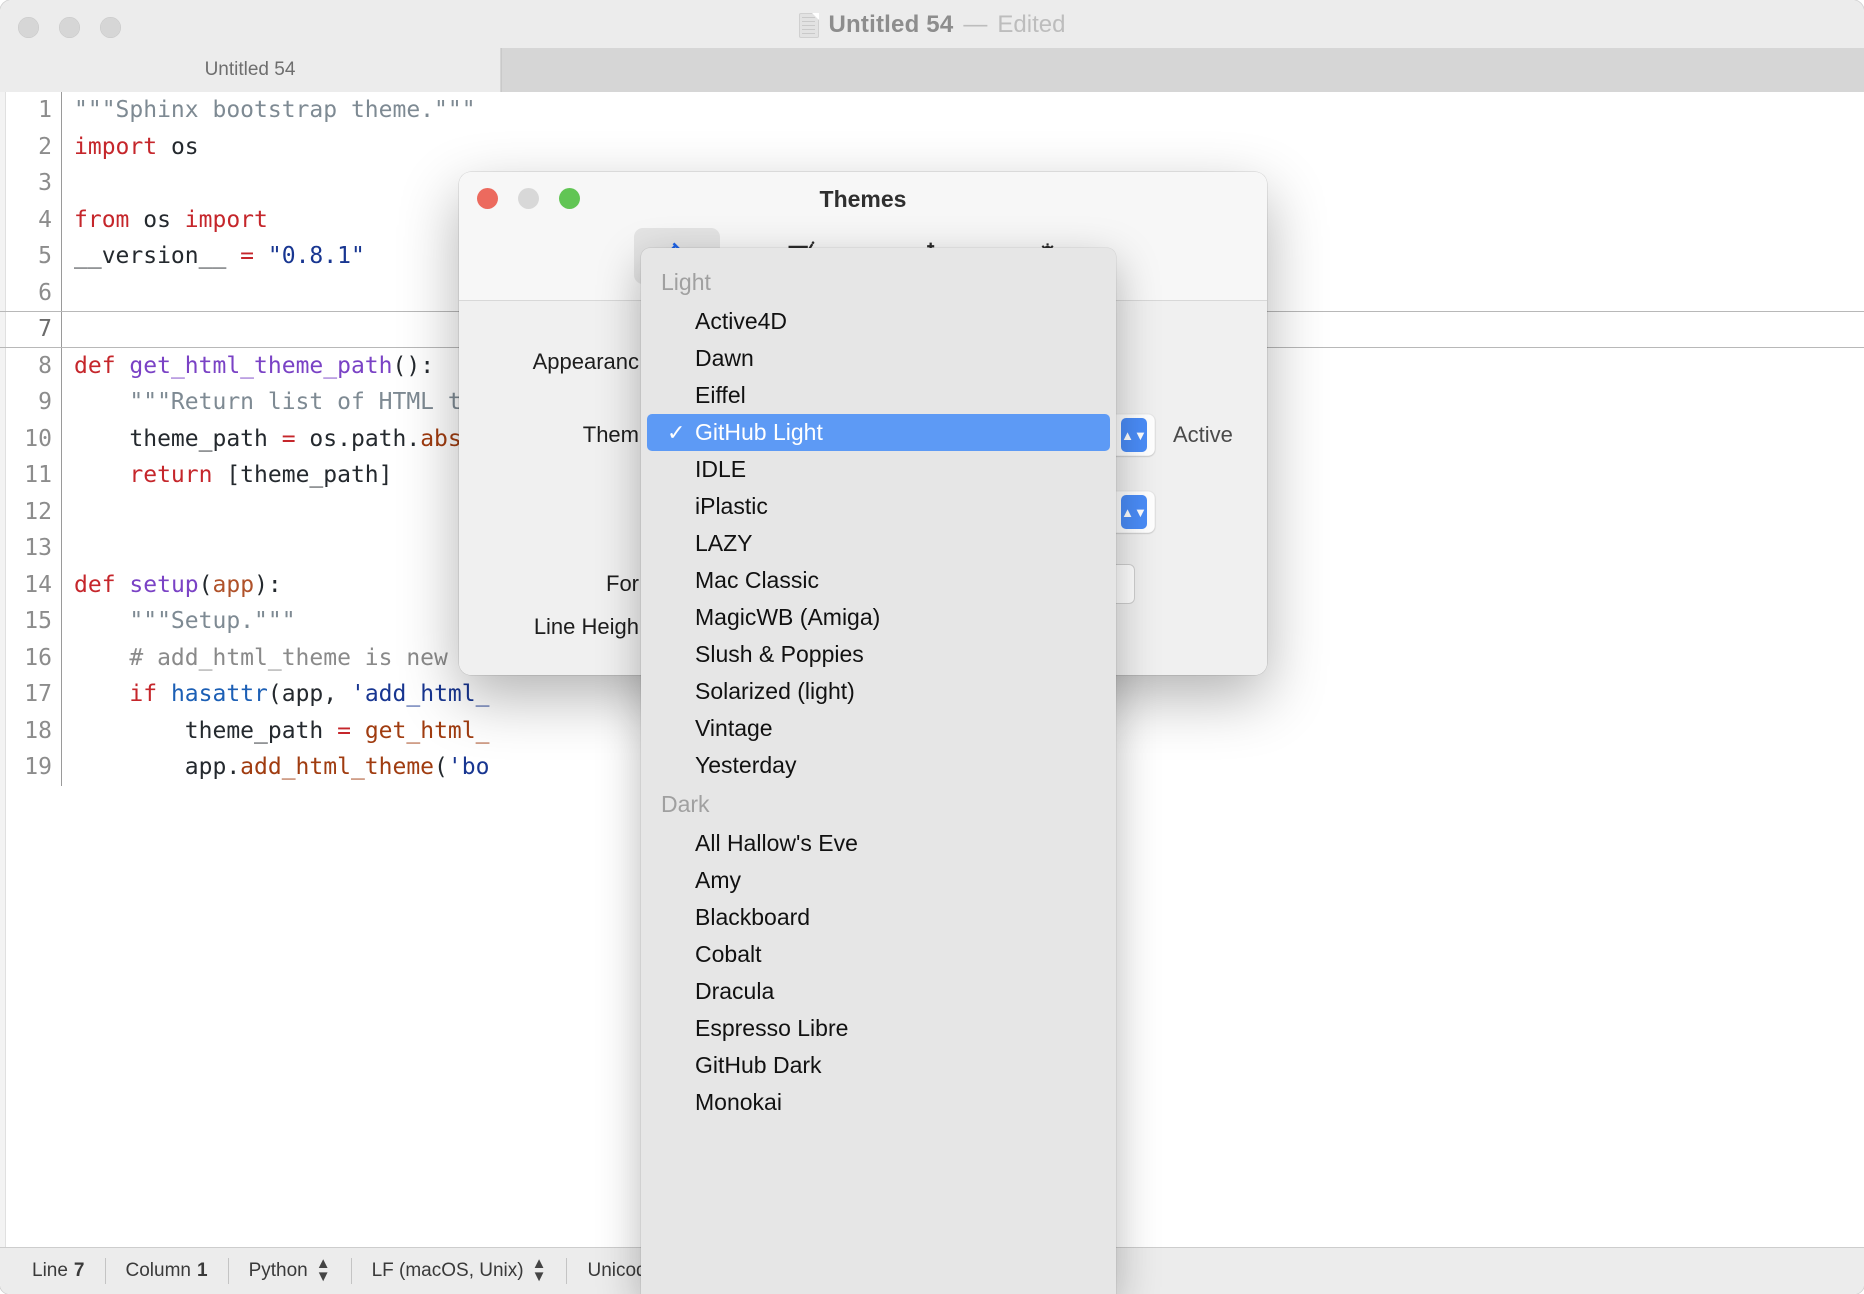 The image size is (1864, 1294). I want to click on editor-traffic-lights, so click(69, 27).